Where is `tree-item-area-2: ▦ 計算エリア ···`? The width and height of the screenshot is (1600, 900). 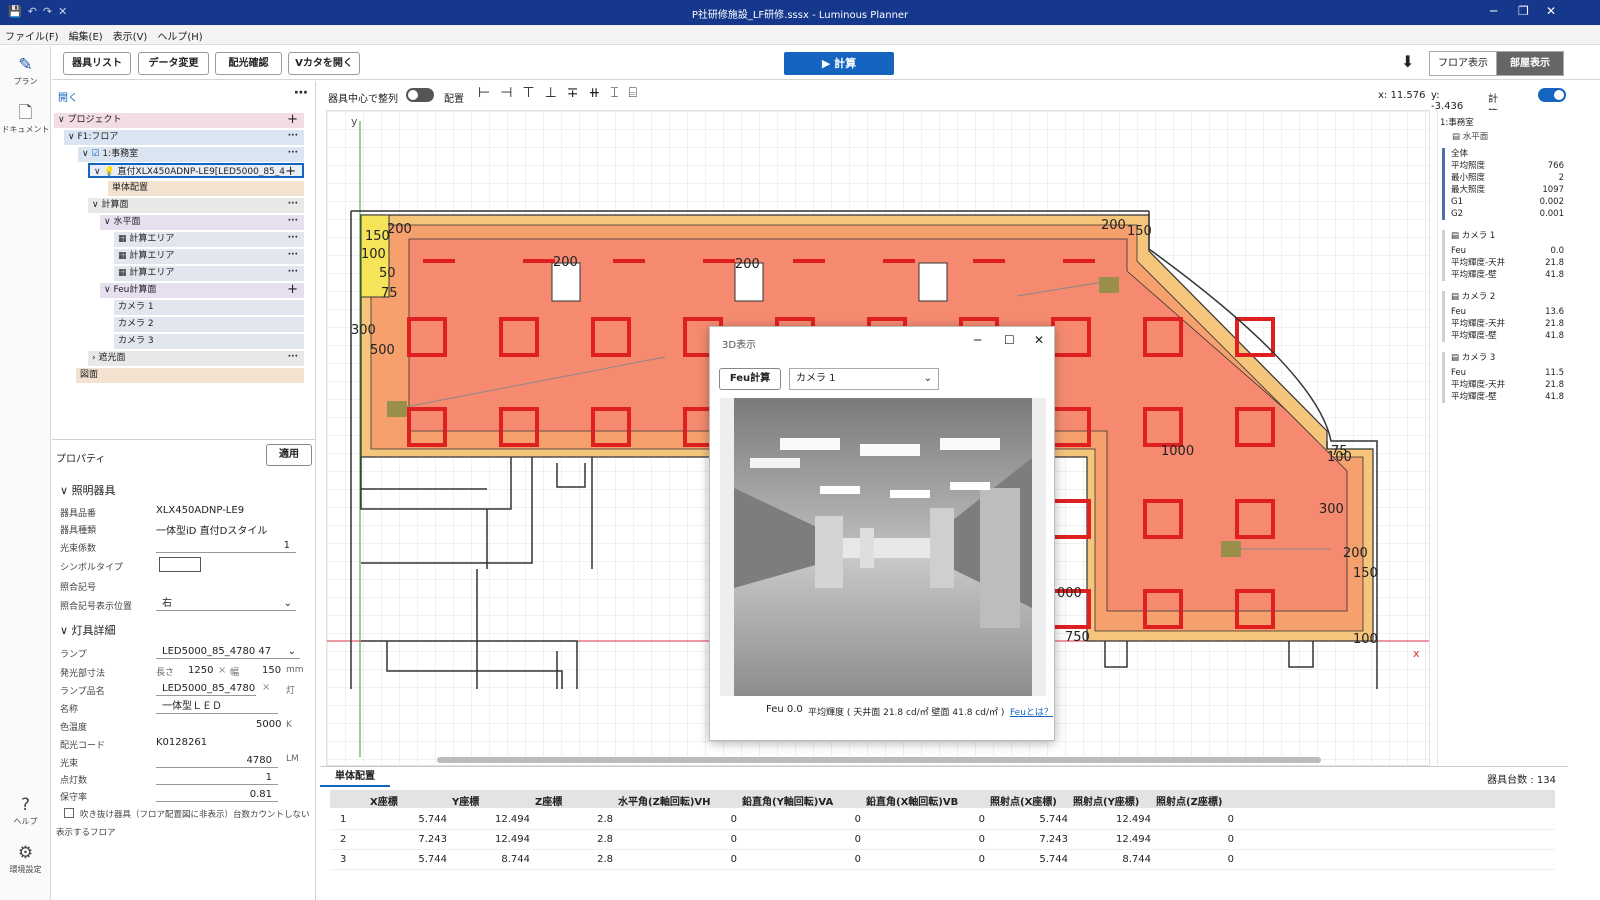
tree-item-area-2: ▦ 計算エリア ··· is located at coordinates (209, 256).